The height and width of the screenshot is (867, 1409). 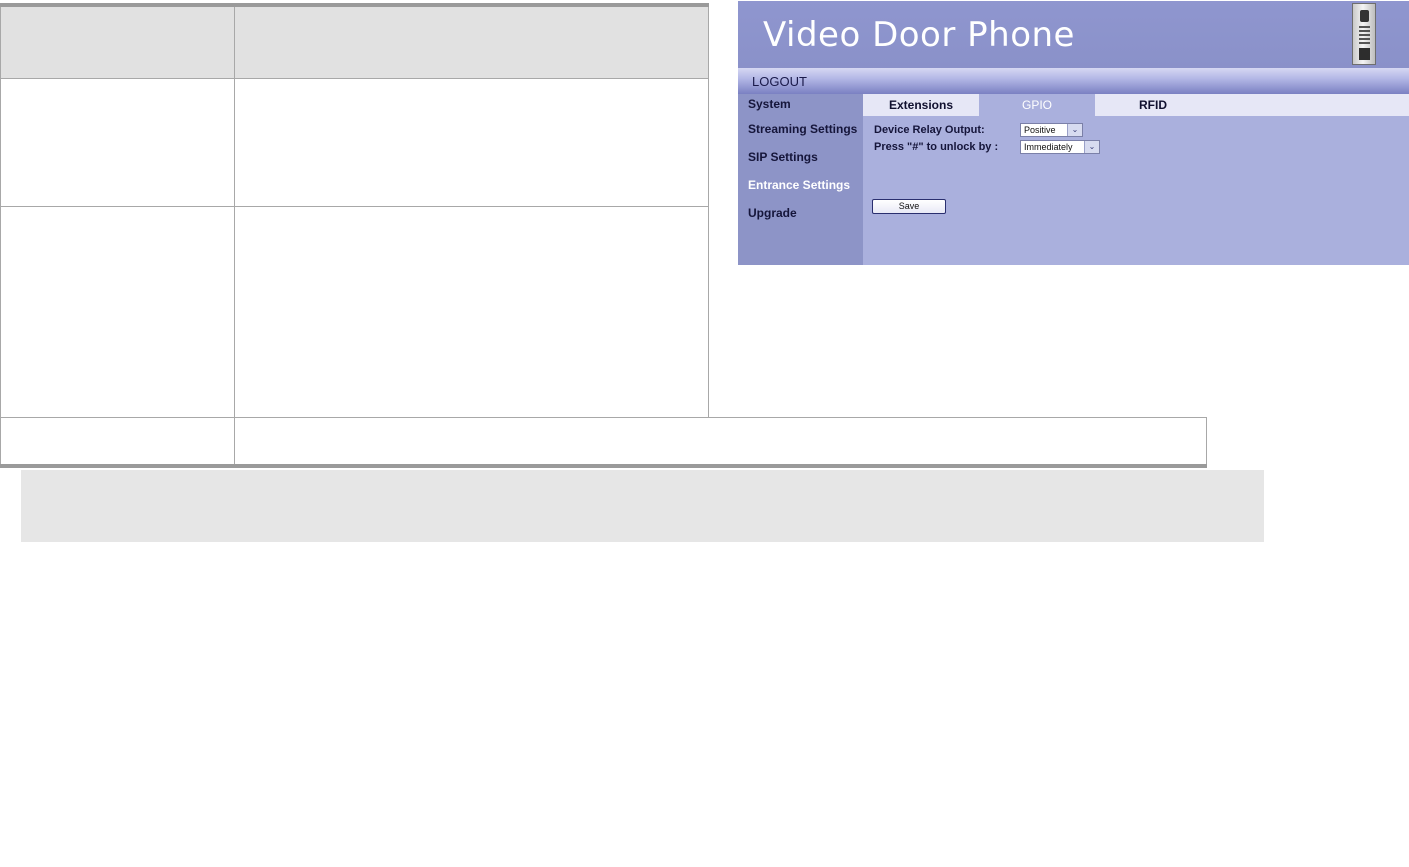 I want to click on rfid-panel, so click(x=1364, y=54).